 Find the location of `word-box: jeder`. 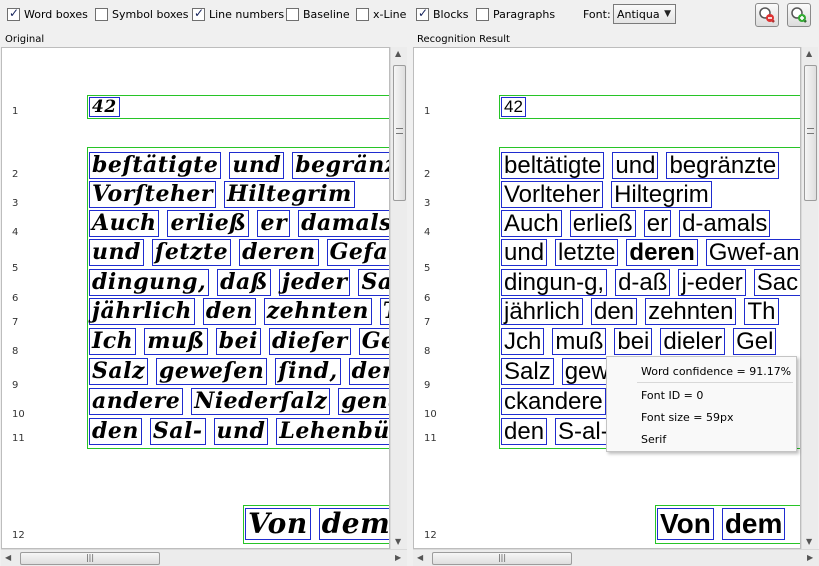

word-box: jeder is located at coordinates (315, 282).